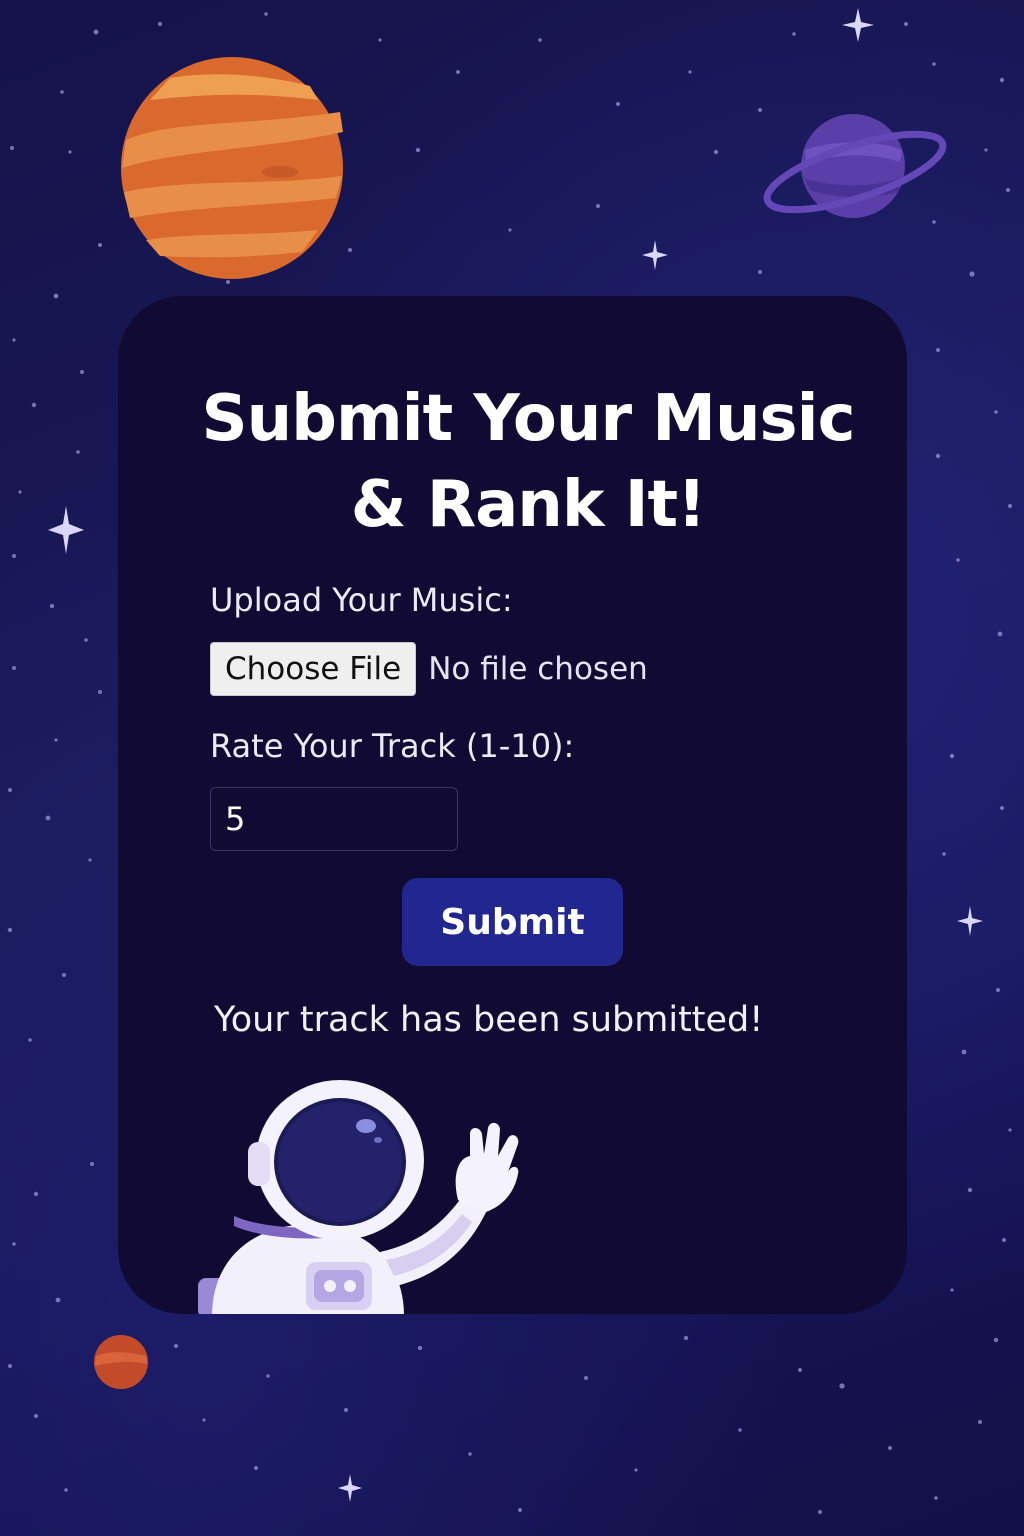 This screenshot has width=1024, height=1536. I want to click on astronaut-illustration, so click(358, 1197).